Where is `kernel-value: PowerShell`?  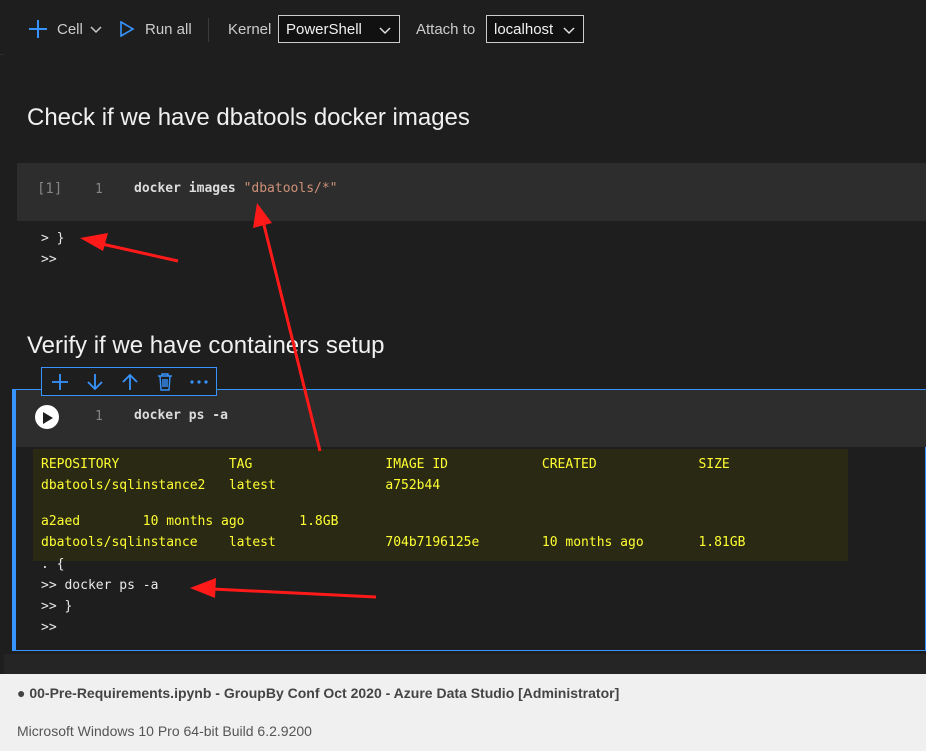
kernel-value: PowerShell is located at coordinates (324, 29).